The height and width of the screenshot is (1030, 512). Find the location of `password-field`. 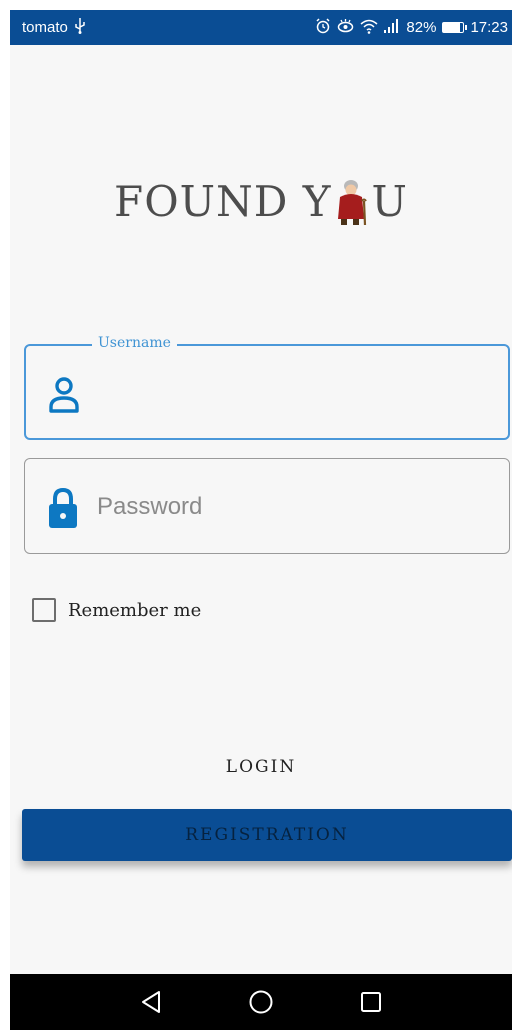

password-field is located at coordinates (267, 506).